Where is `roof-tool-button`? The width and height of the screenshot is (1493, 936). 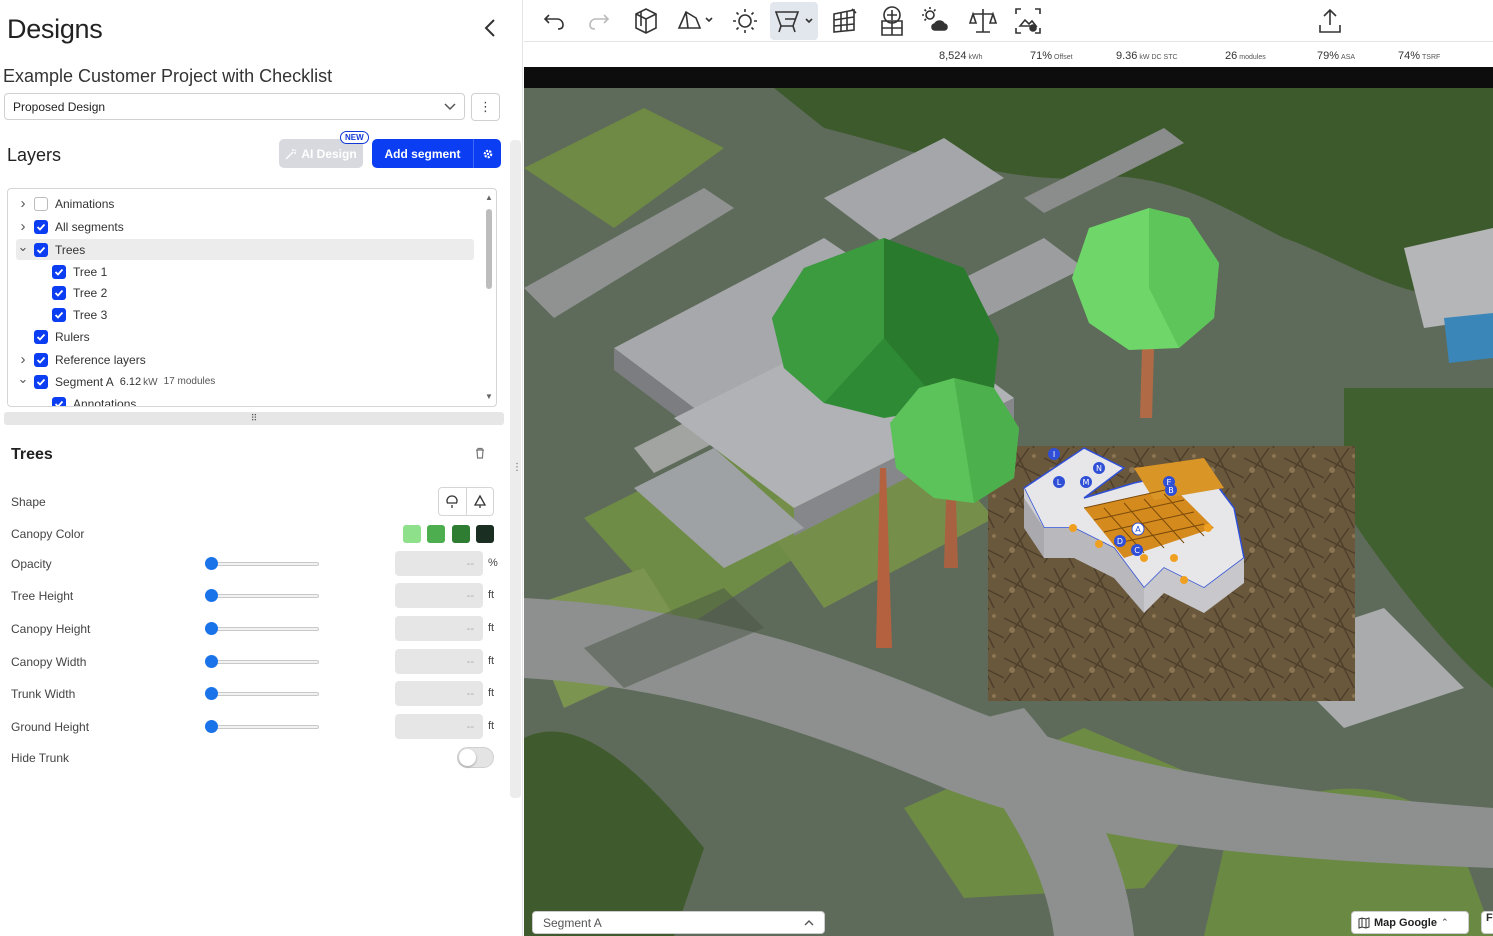 roof-tool-button is located at coordinates (696, 21).